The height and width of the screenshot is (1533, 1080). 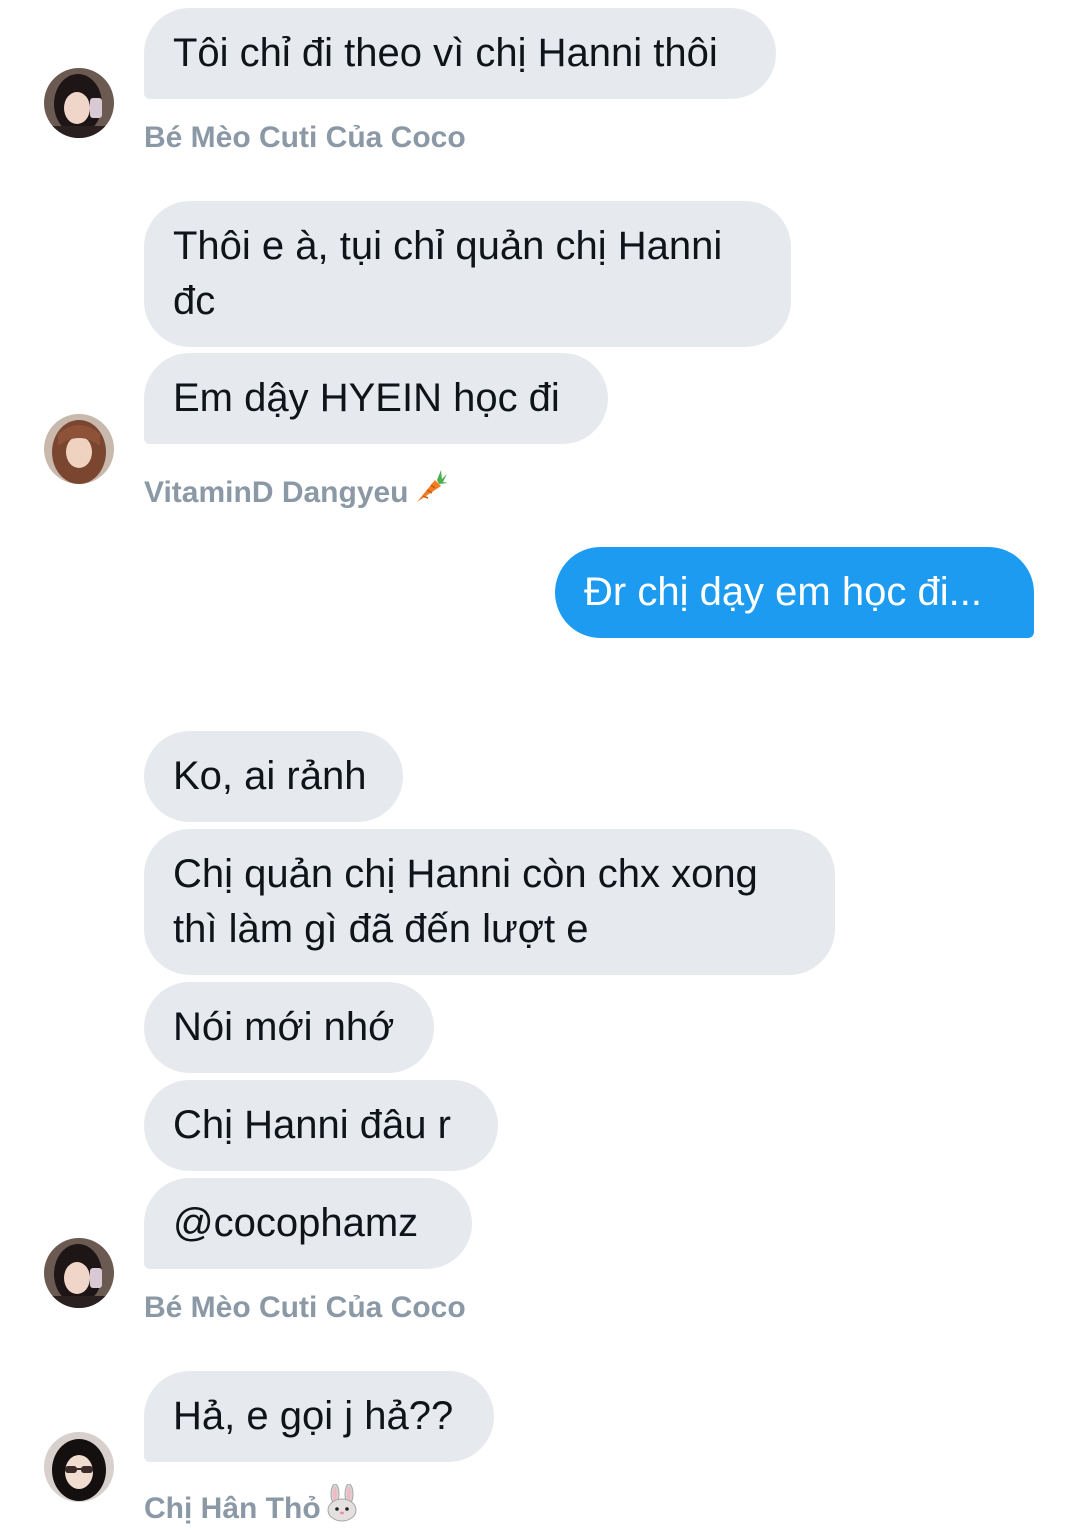 What do you see at coordinates (319, 1416) in the screenshot?
I see `received-message-bubble: Hả, e gọi j hả??` at bounding box center [319, 1416].